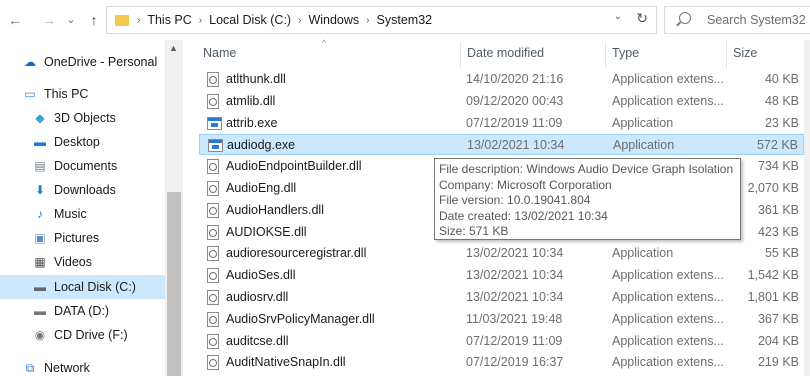 This screenshot has width=810, height=376. Describe the element at coordinates (252, 122) in the screenshot. I see `file-name: attrib.exe` at that location.